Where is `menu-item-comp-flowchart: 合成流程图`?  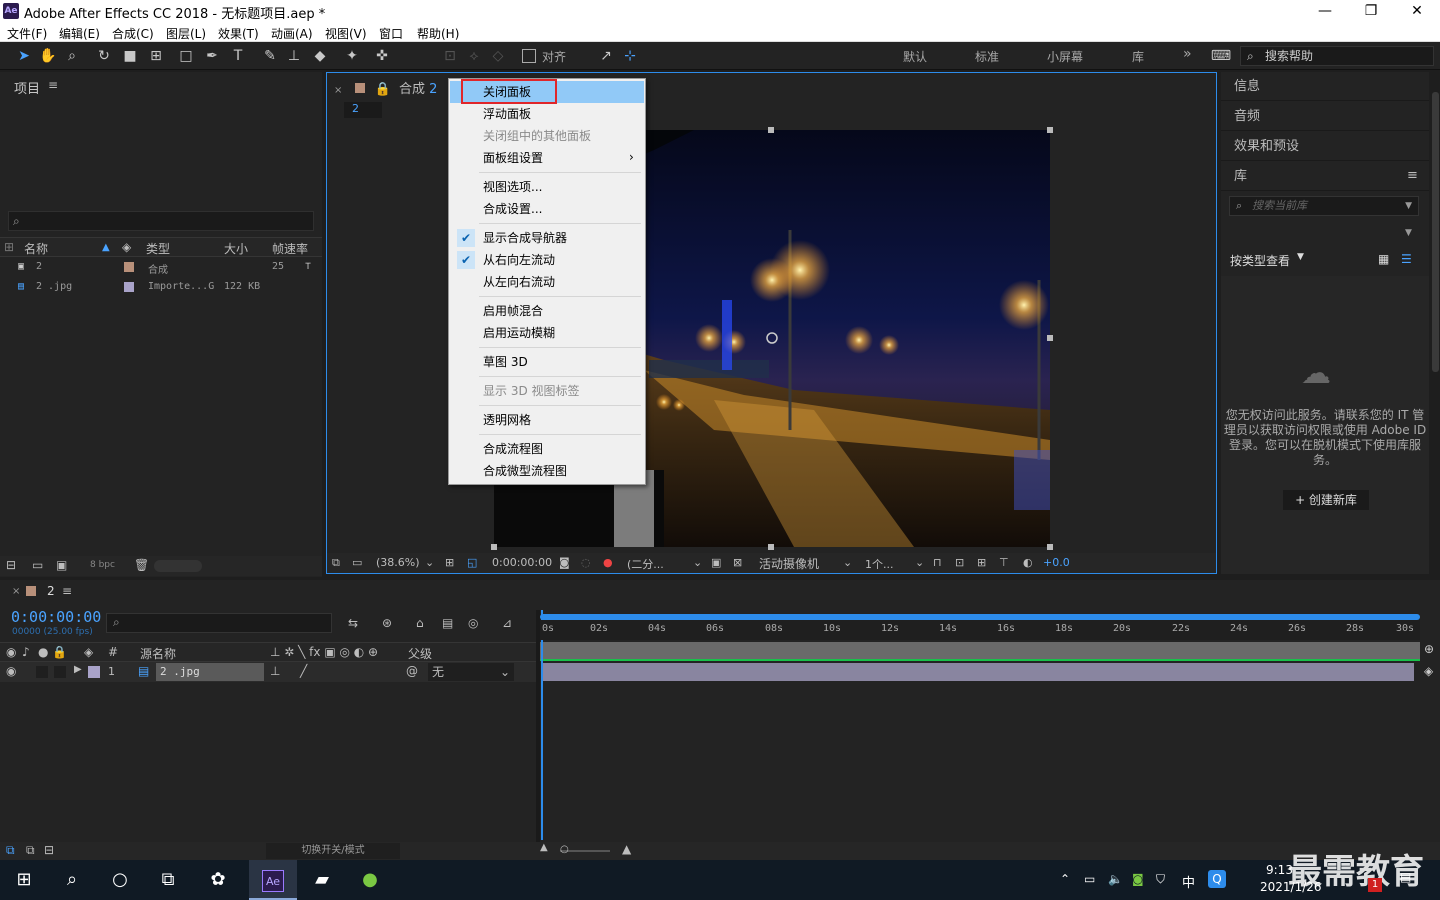 menu-item-comp-flowchart: 合成流程图 is located at coordinates (547, 449).